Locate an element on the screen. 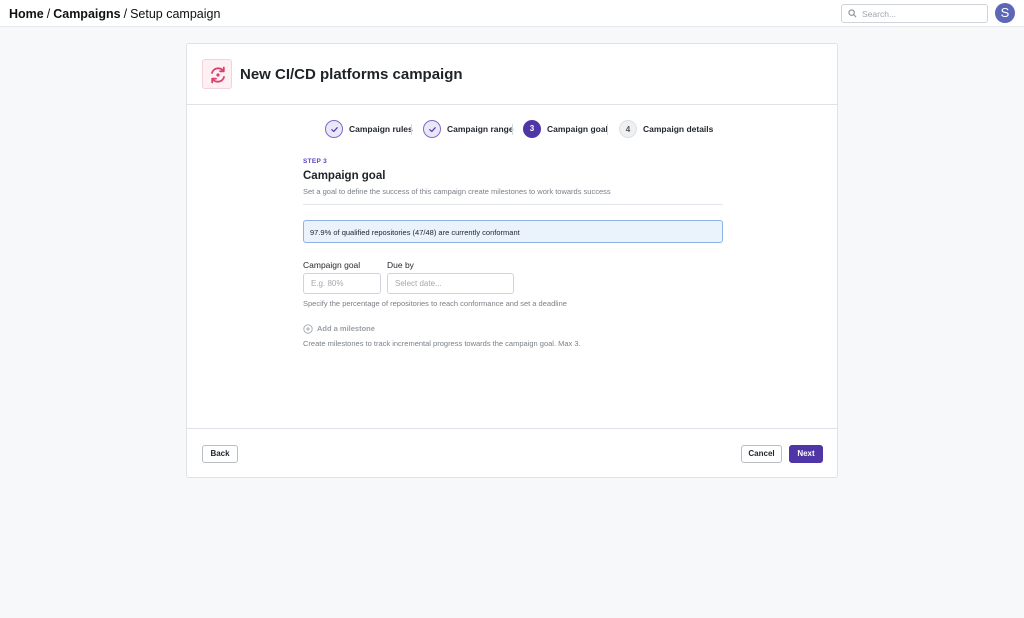 The width and height of the screenshot is (1024, 618). plus-circle-icon is located at coordinates (308, 329).